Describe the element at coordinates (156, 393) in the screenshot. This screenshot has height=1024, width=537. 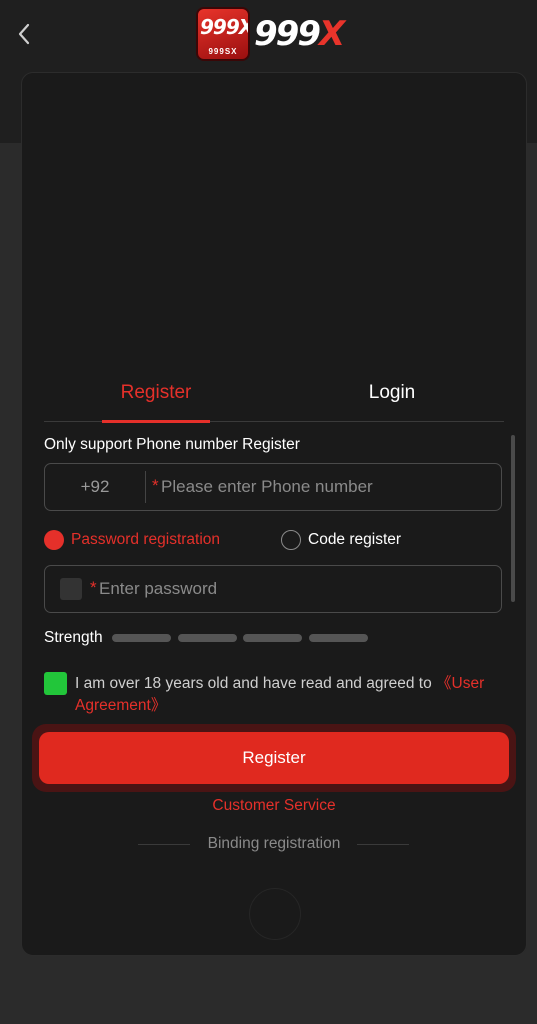
I see `tab-register: Register` at that location.